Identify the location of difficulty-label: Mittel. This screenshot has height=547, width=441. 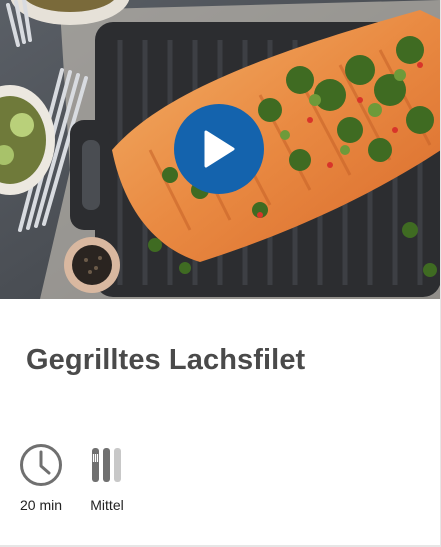
(107, 505).